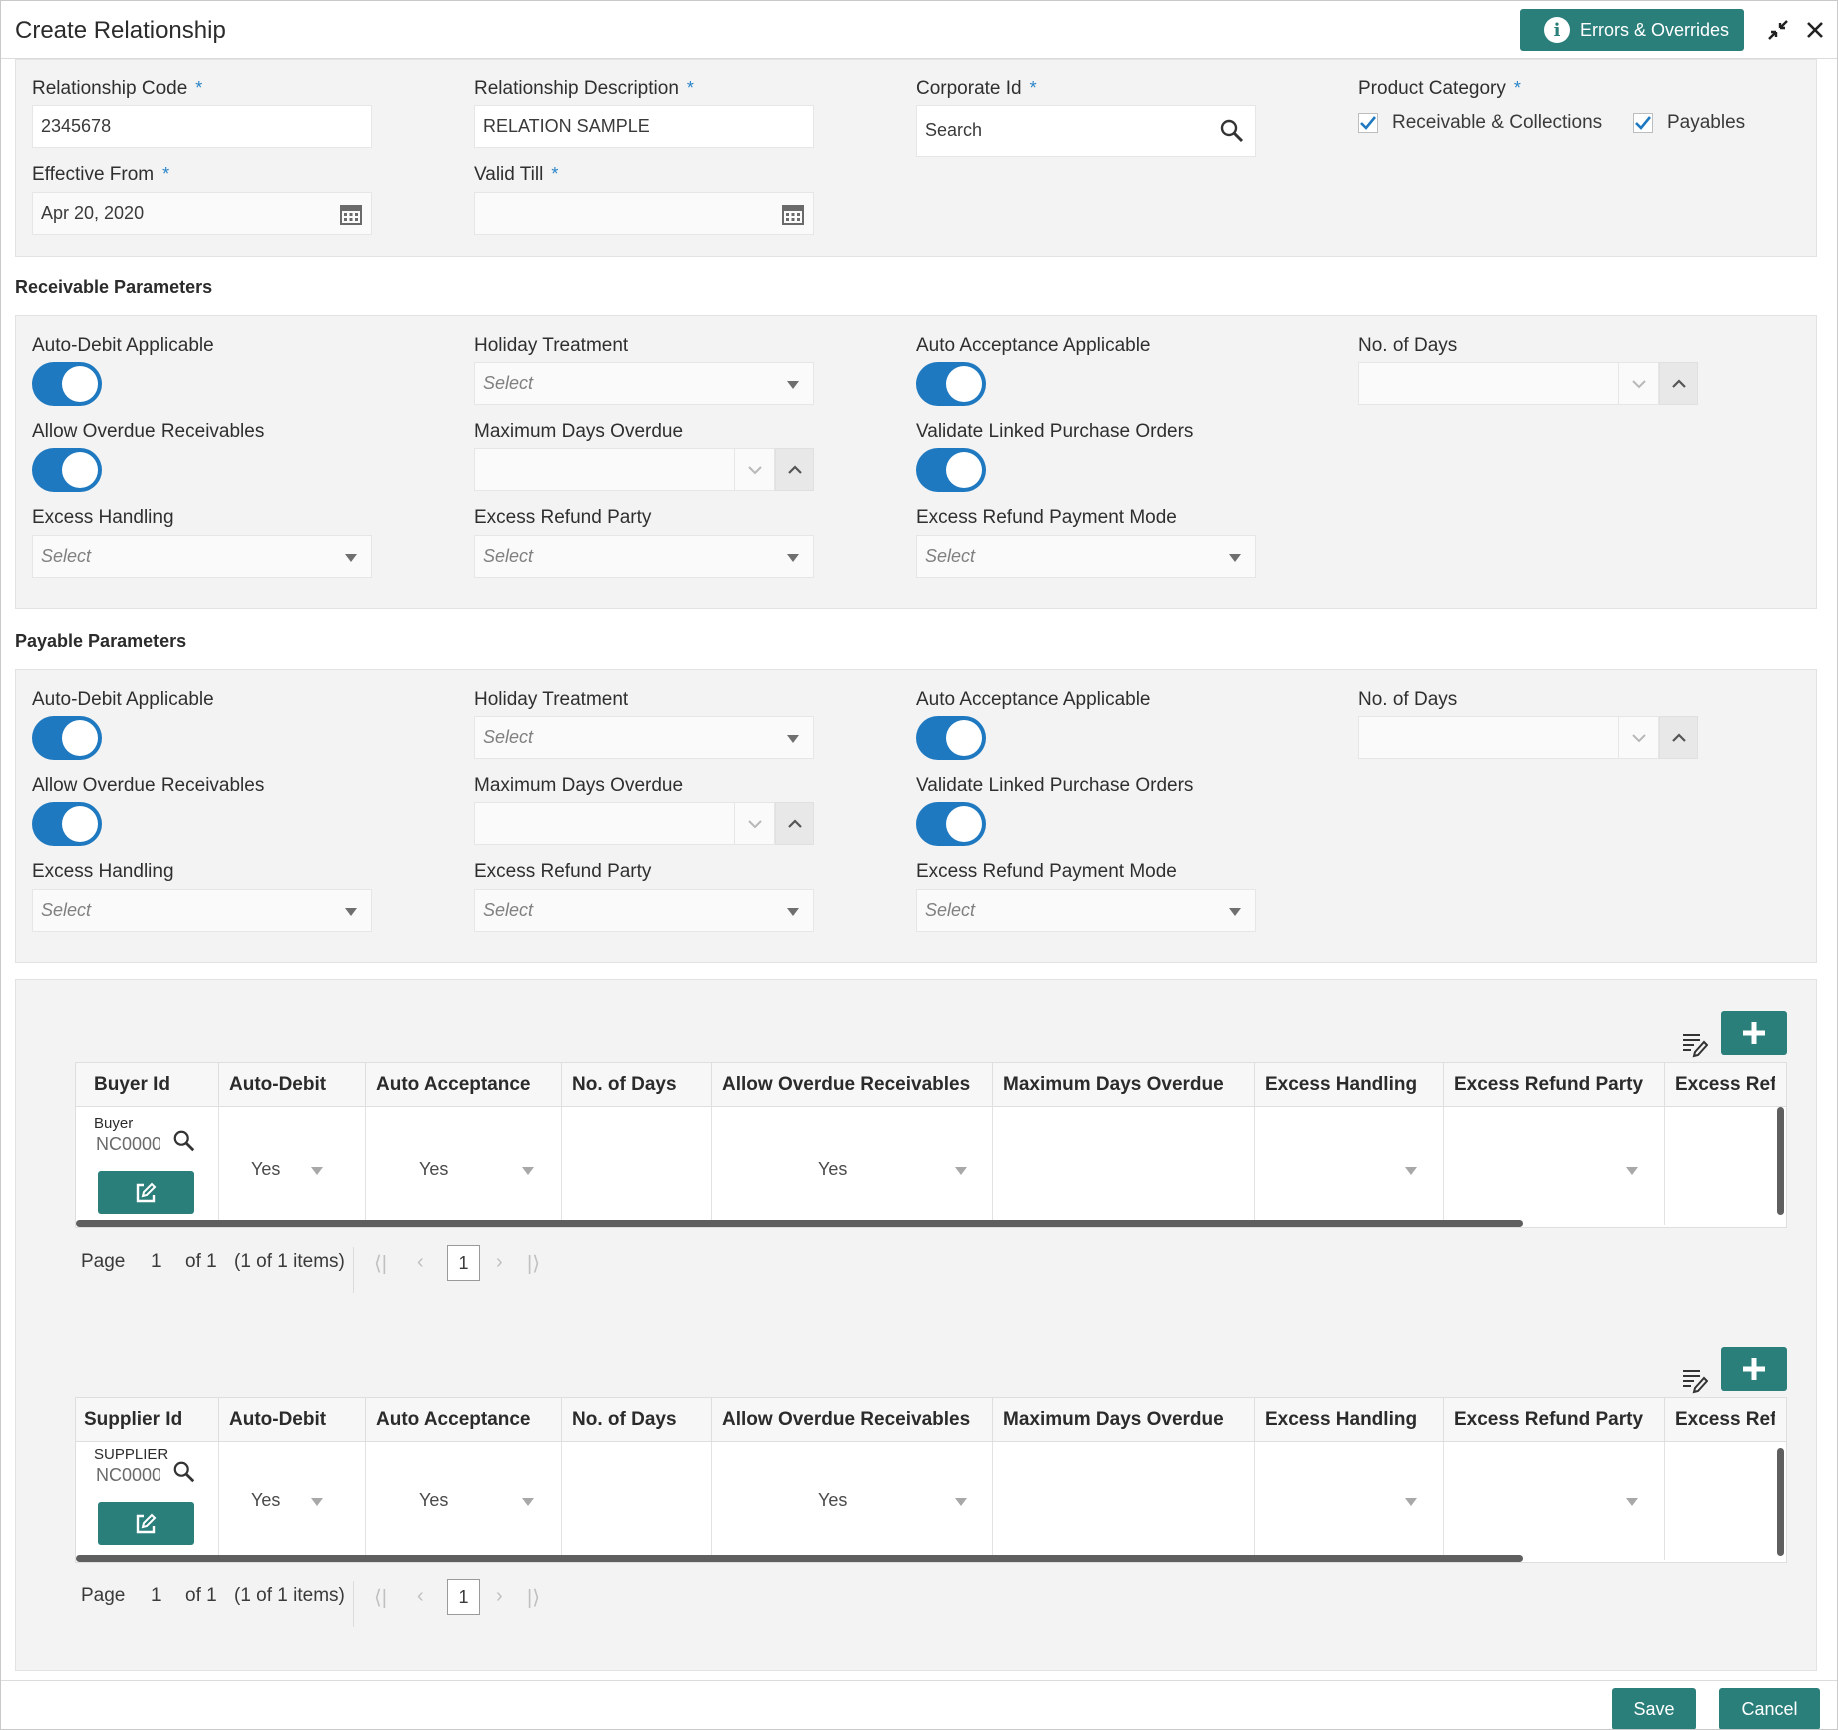 The height and width of the screenshot is (1730, 1838). What do you see at coordinates (1654, 1708) in the screenshot?
I see `save-button: Save` at bounding box center [1654, 1708].